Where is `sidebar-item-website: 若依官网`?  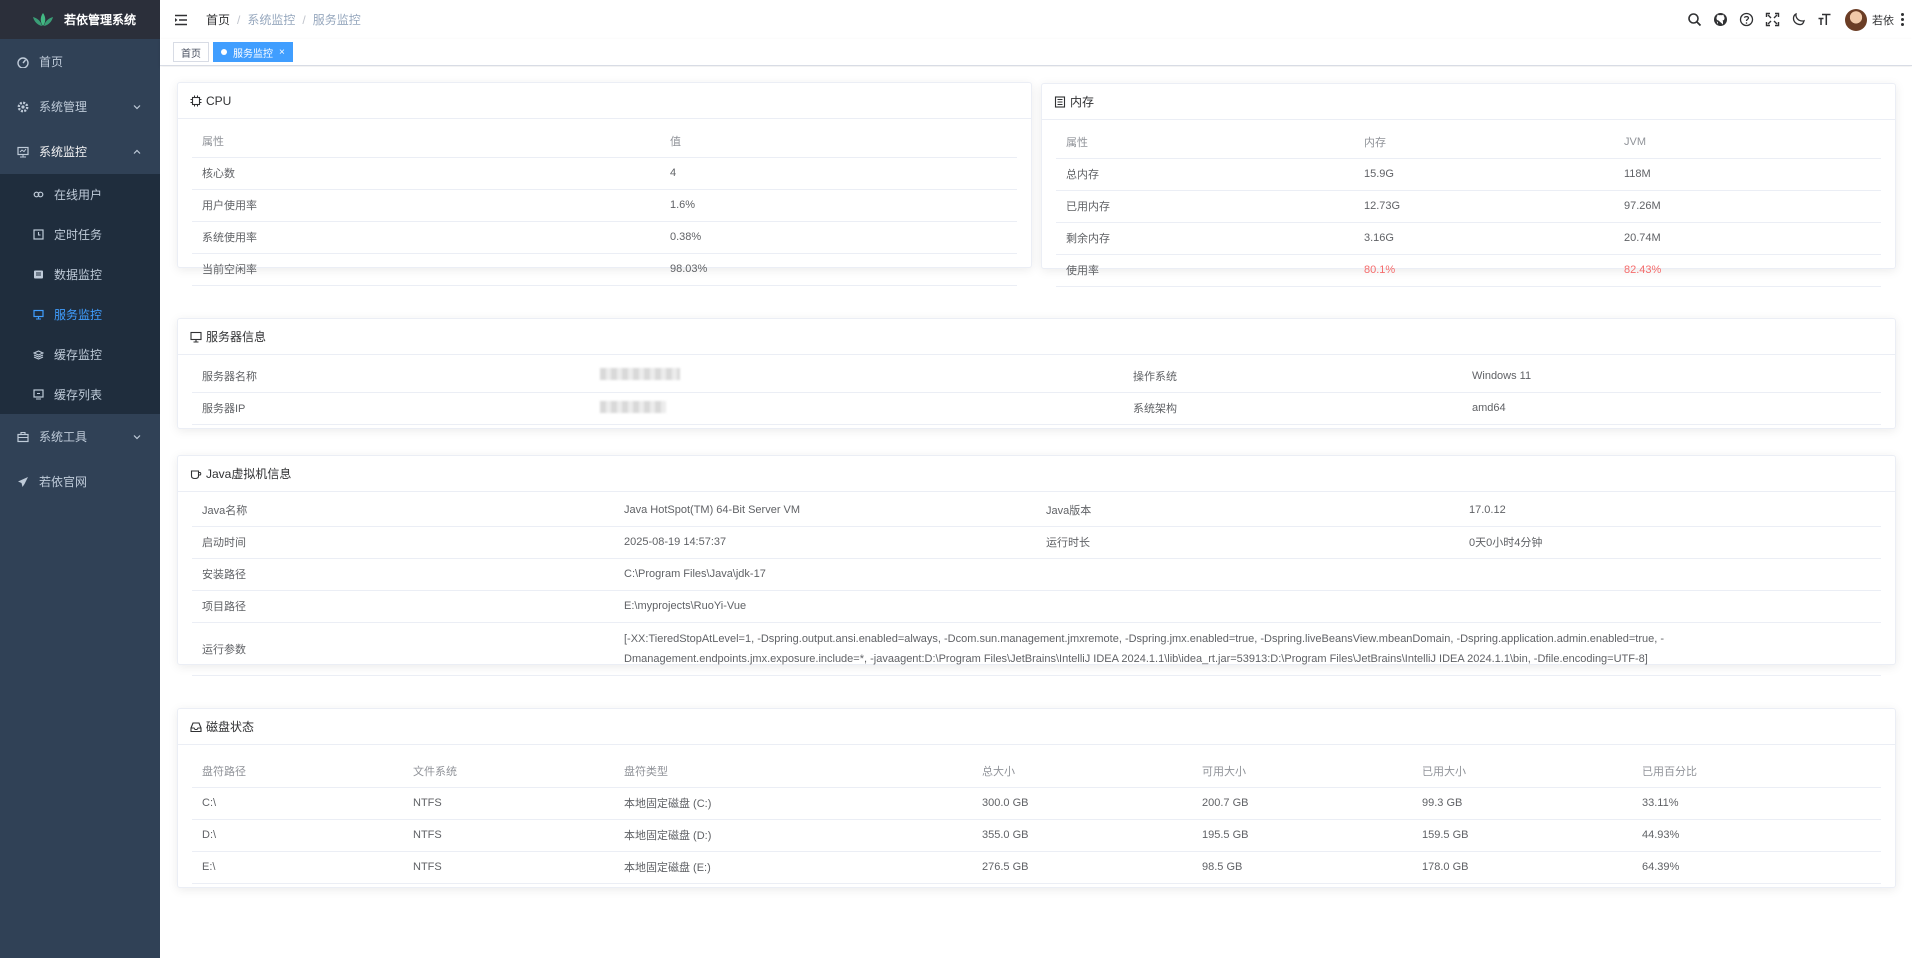
sidebar-item-website: 若依官网 is located at coordinates (80, 481).